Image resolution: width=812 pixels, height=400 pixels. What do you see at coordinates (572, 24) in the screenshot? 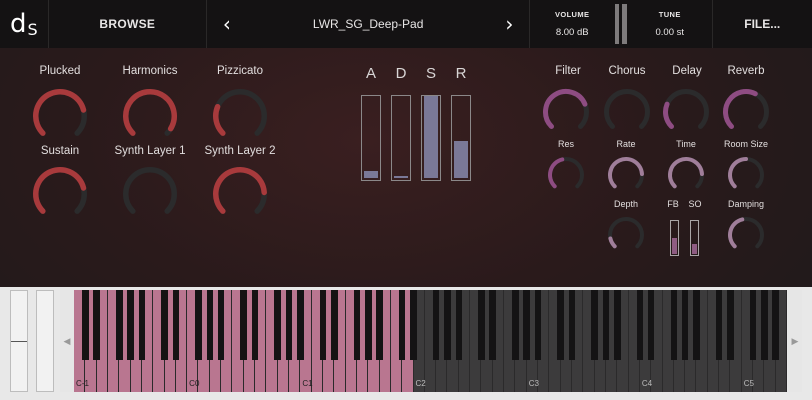
I see `volume-control: VOLUME 8.00 dB` at bounding box center [572, 24].